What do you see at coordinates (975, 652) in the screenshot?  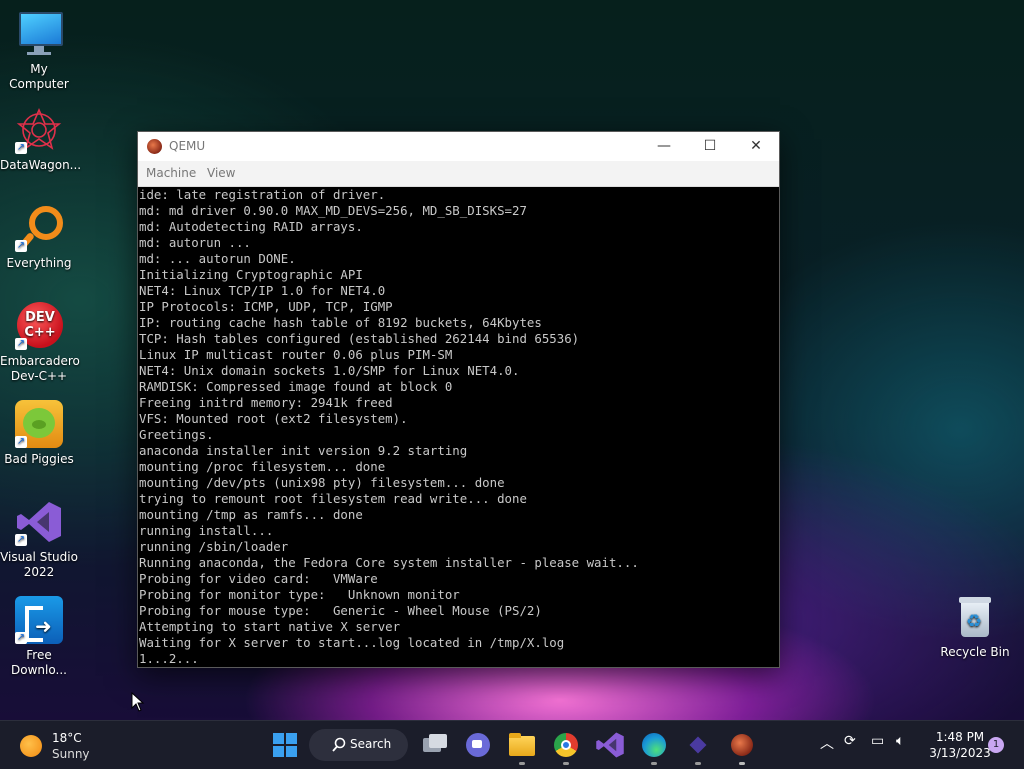 I see `recycle-bin-label: Recycle Bin` at bounding box center [975, 652].